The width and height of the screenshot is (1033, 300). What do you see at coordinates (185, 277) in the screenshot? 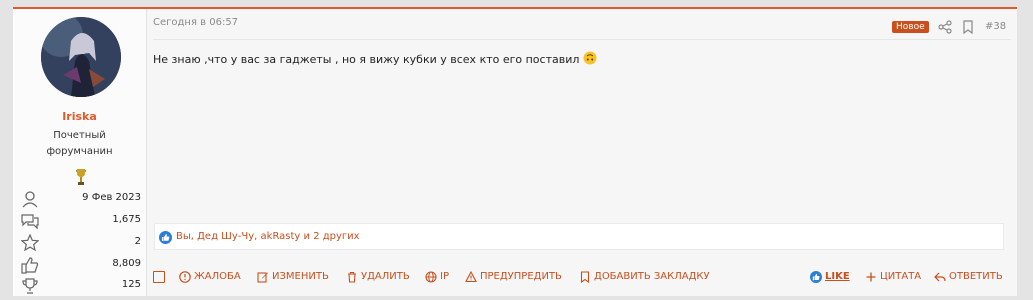
I see `alert-circle-icon` at bounding box center [185, 277].